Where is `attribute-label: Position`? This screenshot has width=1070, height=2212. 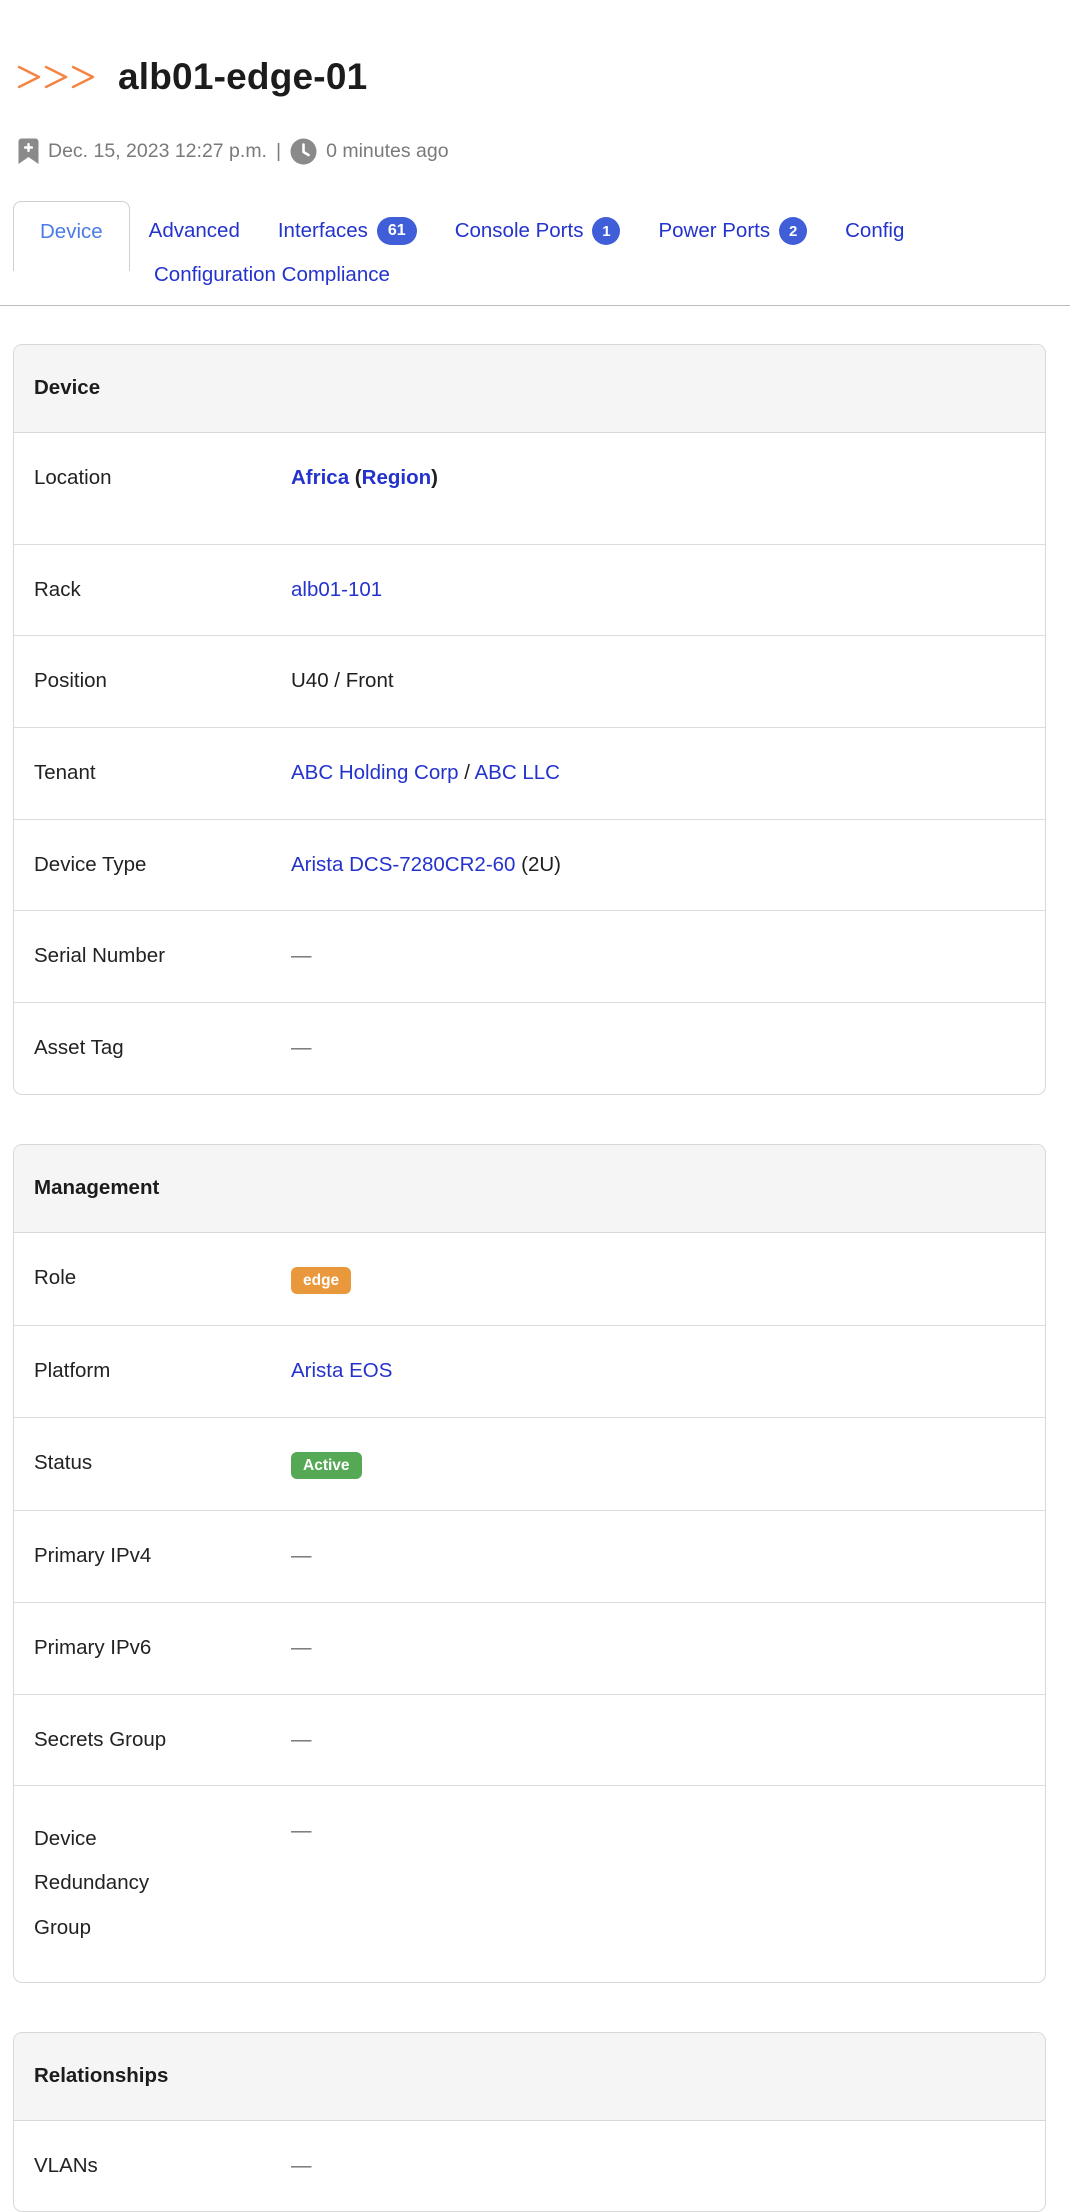 attribute-label: Position is located at coordinates (162, 681).